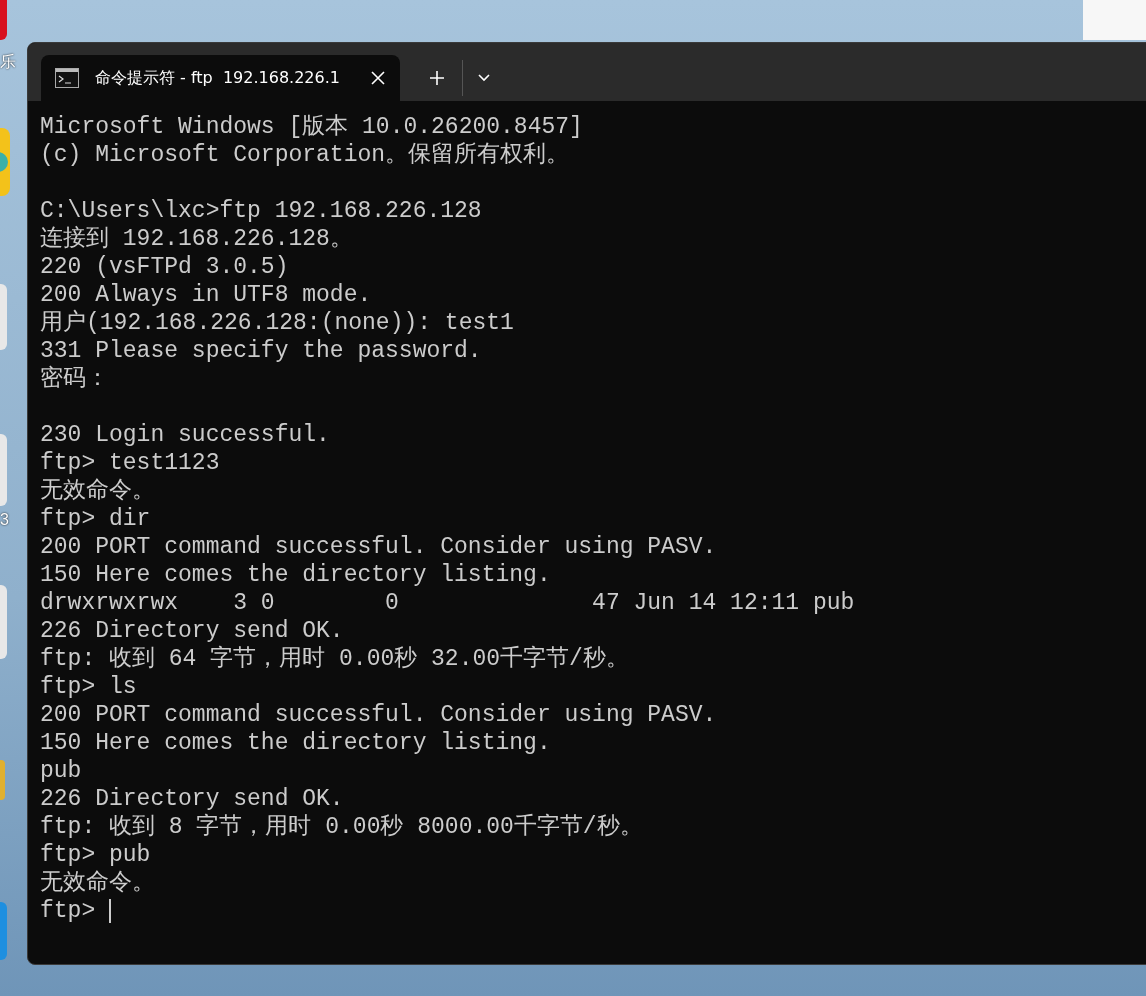 The image size is (1146, 996). What do you see at coordinates (341, 827) in the screenshot?
I see `terminal-line: ftp: 收到 8 字节，用时 0.00秒 8000.00千字节/秒。` at bounding box center [341, 827].